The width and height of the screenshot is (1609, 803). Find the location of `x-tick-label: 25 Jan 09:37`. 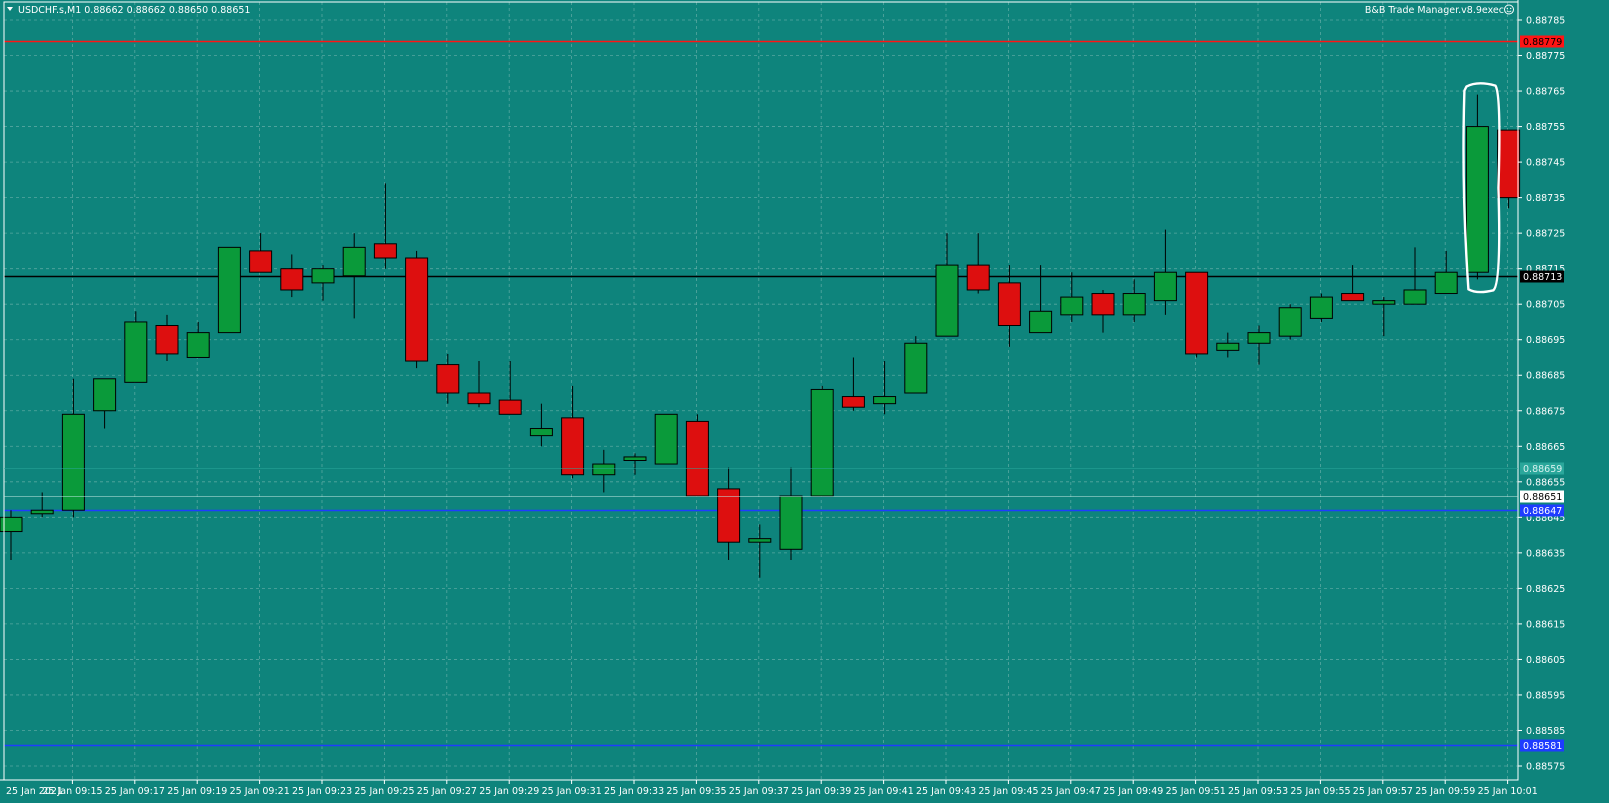

x-tick-label: 25 Jan 09:37 is located at coordinates (759, 791).